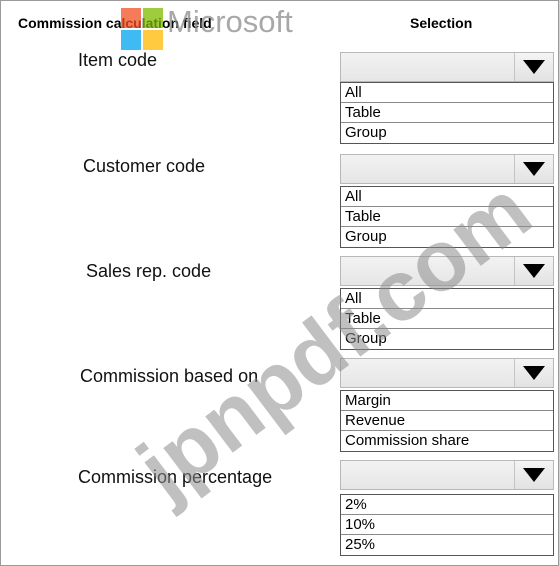  I want to click on microsoft-watermark-text: Microsoft, so click(230, 21).